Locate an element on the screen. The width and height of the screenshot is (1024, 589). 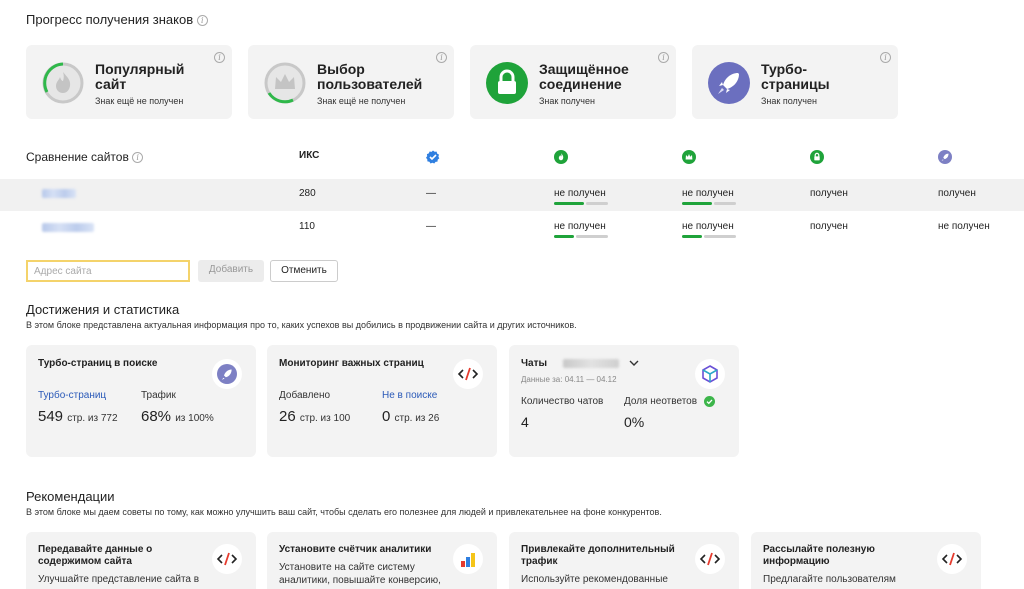
rec-text-line2: аналитики, повышайте конверсию, is located at coordinates (360, 580).